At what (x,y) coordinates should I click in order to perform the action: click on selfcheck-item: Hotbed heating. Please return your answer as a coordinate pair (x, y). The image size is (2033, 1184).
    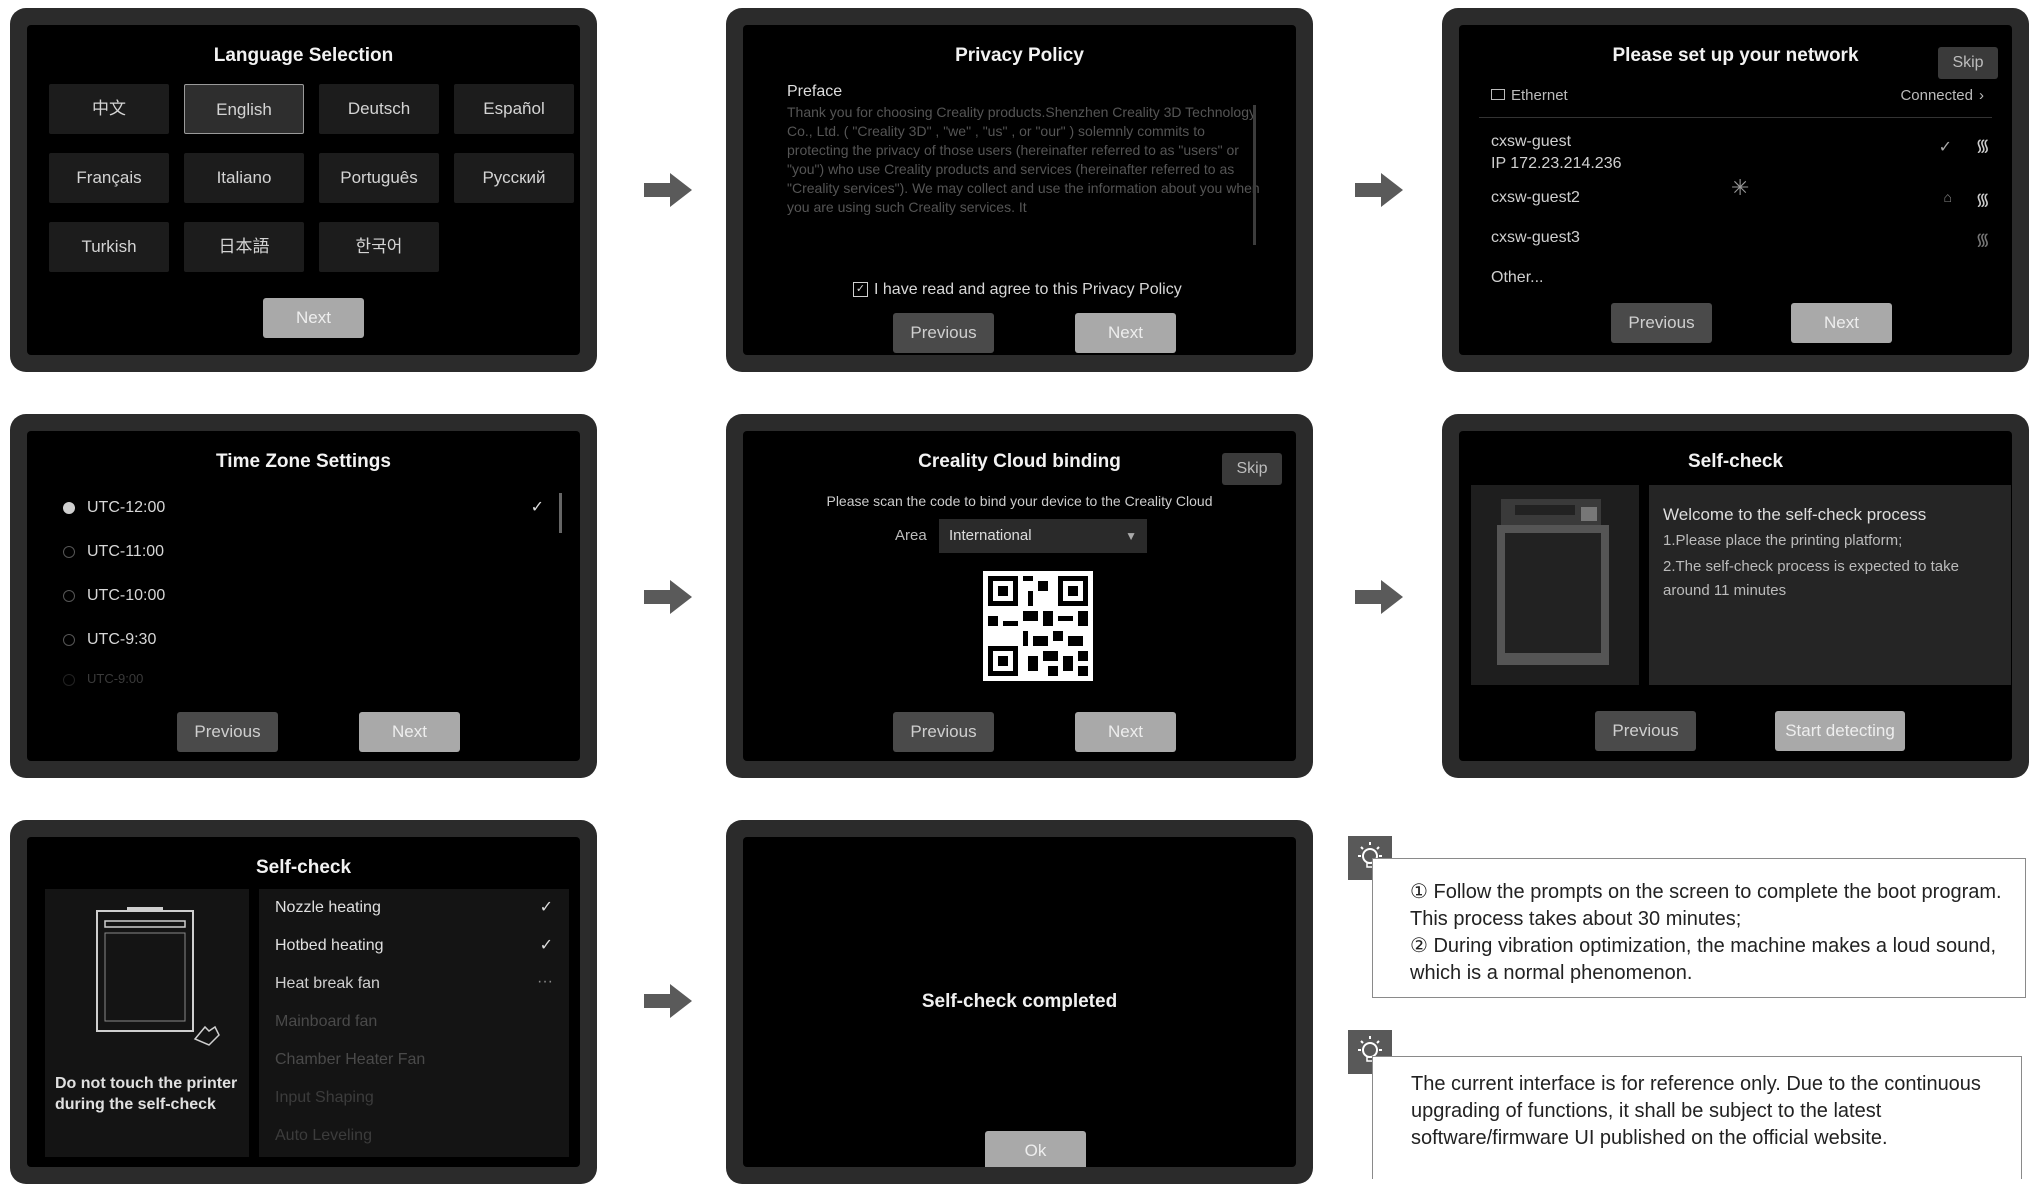
    Looking at the image, I should click on (329, 945).